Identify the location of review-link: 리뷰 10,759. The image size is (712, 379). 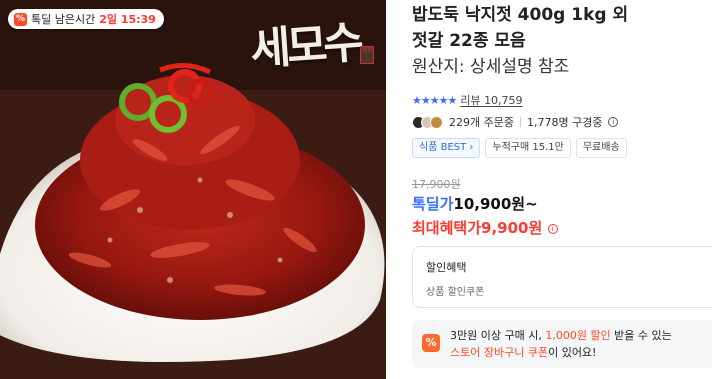
(491, 100).